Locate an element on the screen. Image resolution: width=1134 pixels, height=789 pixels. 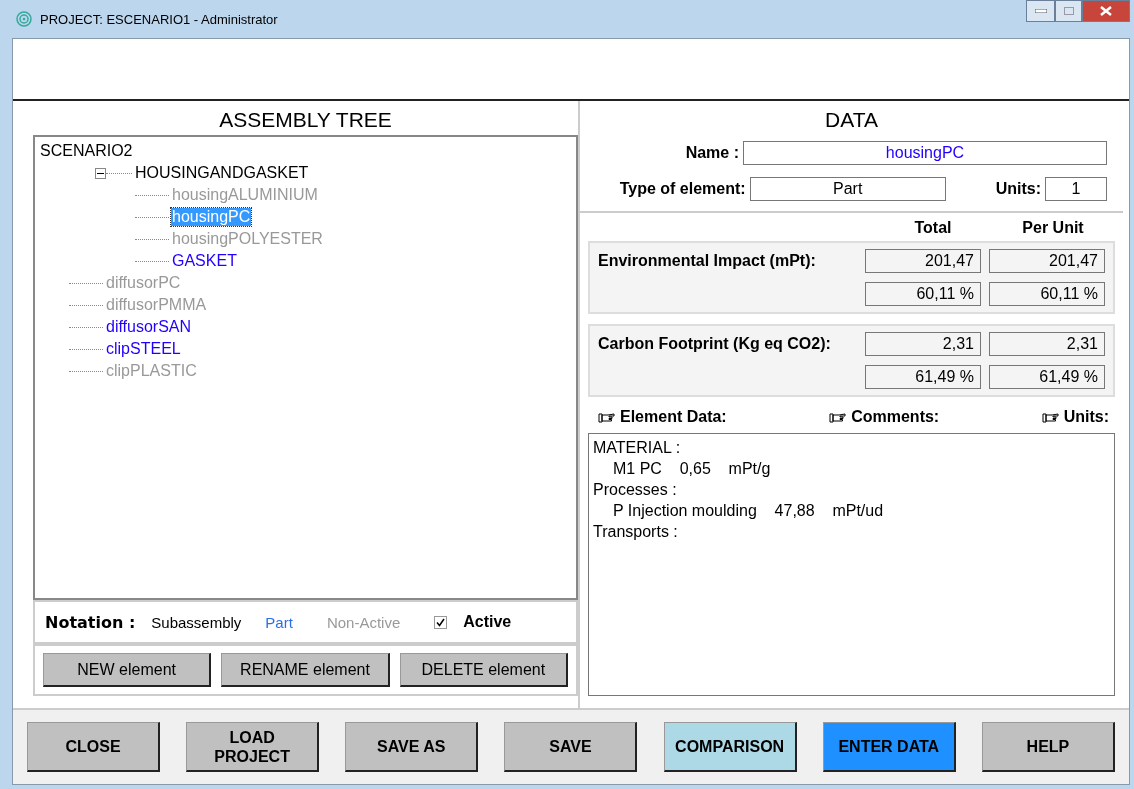
section-title: Processes : is located at coordinates (635, 490).